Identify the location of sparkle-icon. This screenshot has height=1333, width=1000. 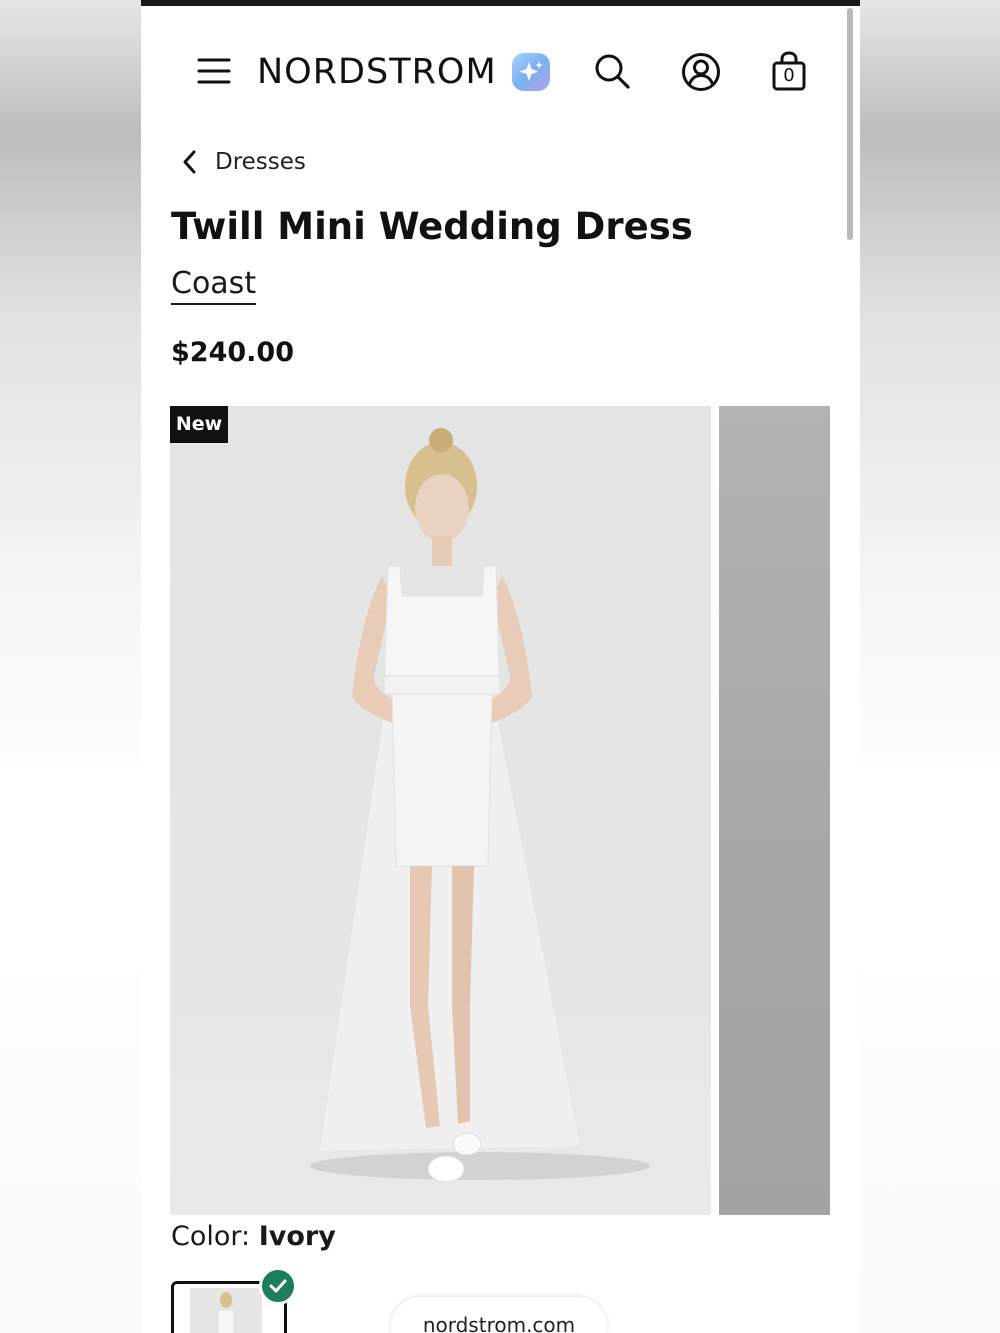
(531, 71).